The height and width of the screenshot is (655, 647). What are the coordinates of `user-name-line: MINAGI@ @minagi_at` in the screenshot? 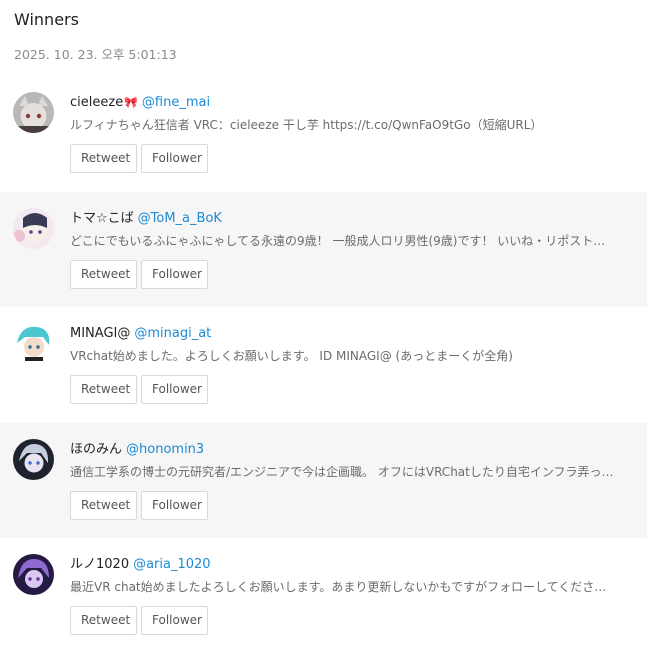 It's located at (353, 334).